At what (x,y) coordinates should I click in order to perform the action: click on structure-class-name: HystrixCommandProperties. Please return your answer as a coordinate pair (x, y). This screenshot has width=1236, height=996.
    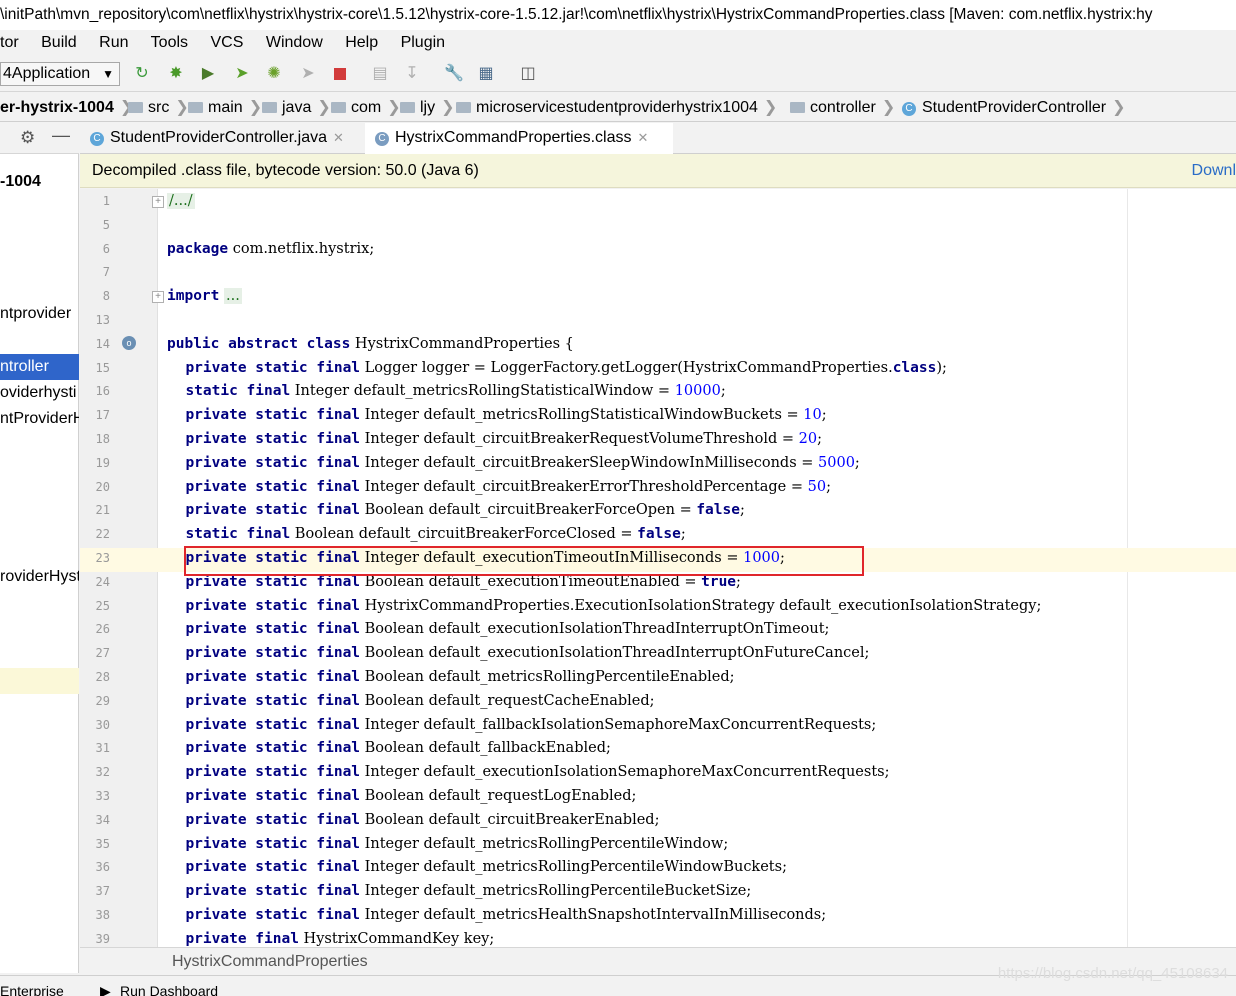
    Looking at the image, I should click on (270, 961).